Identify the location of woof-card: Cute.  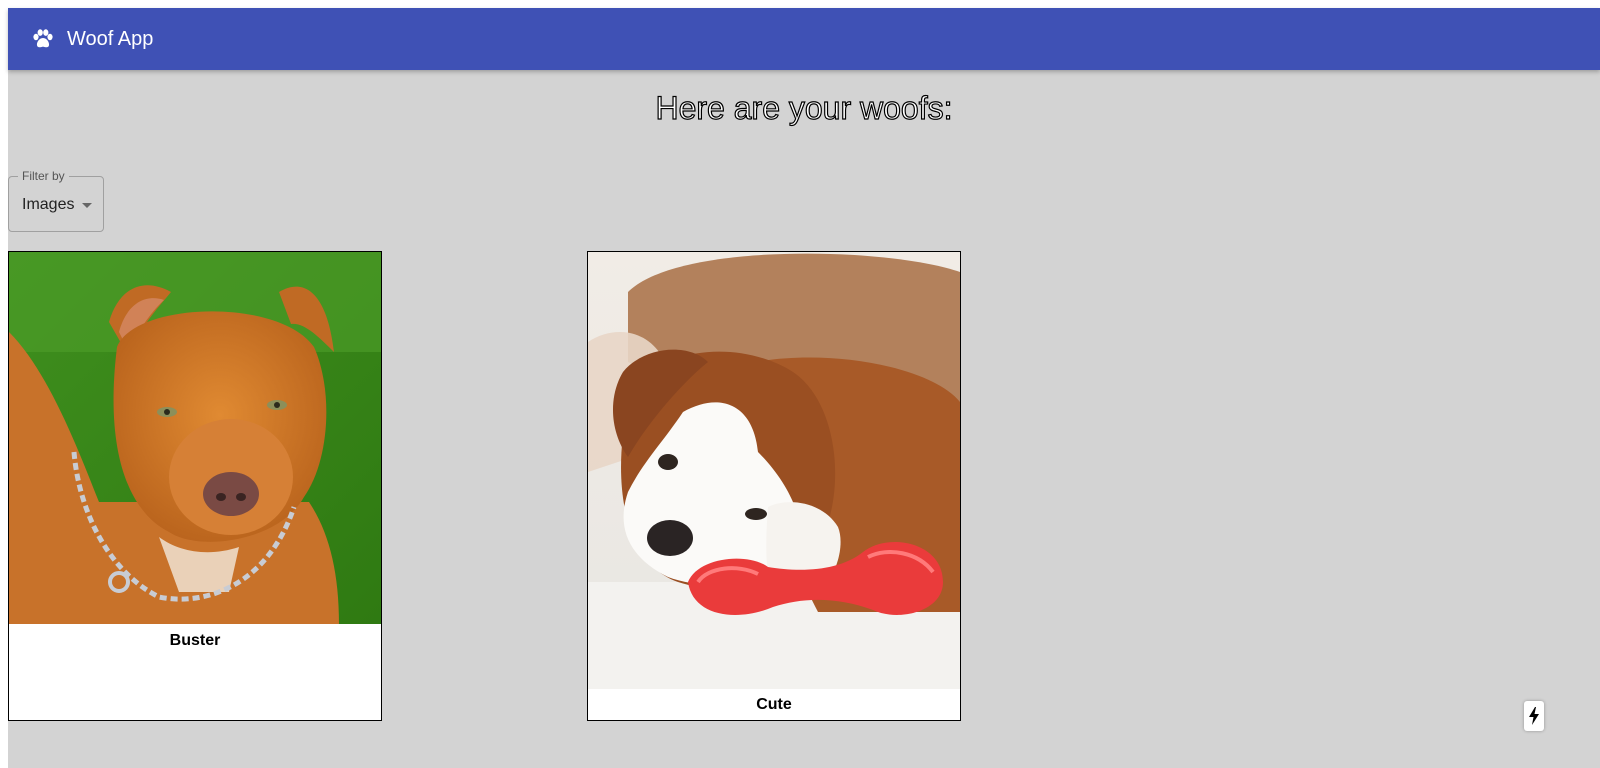
(774, 486).